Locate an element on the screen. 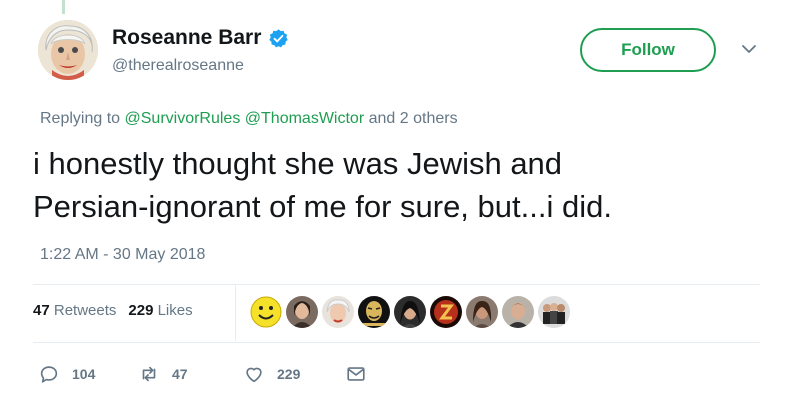 This screenshot has width=800, height=418. author-name-text: Roseanne Barr is located at coordinates (187, 37).